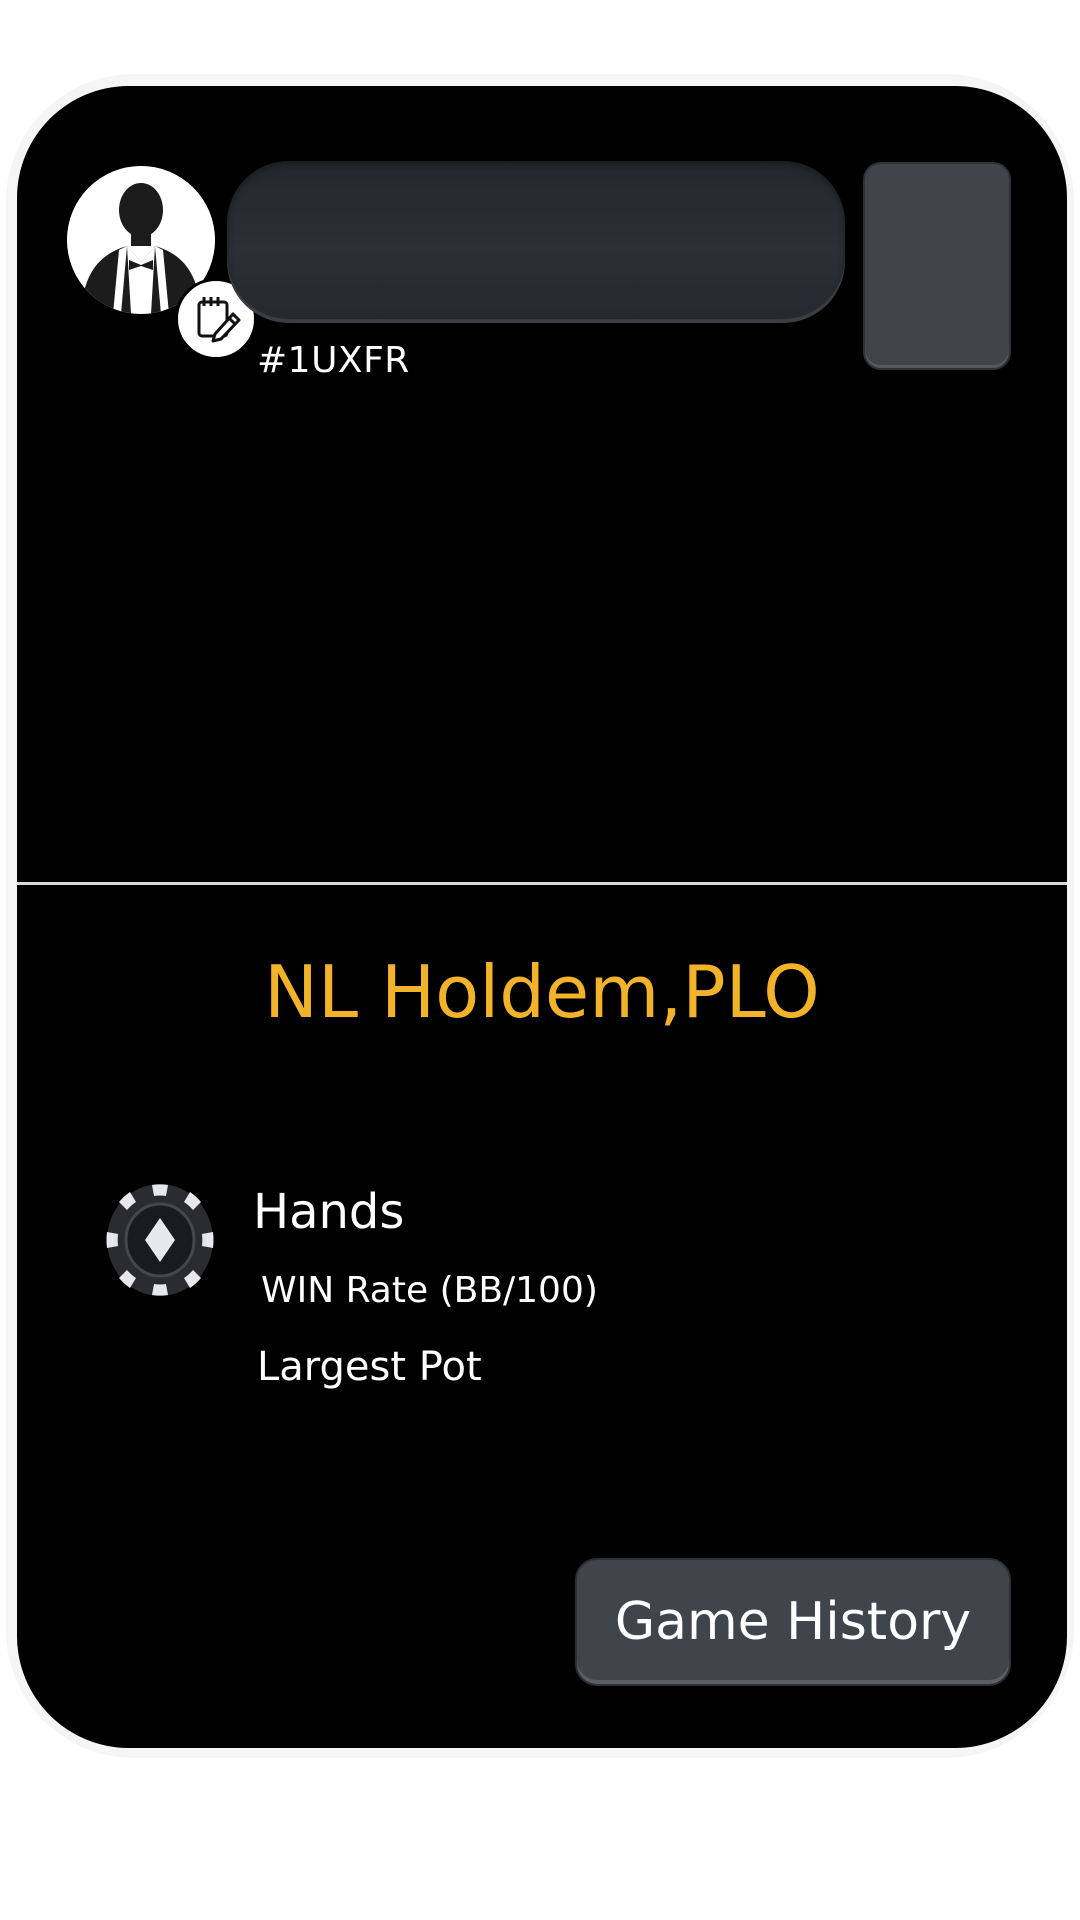  I want to click on game-types-title: NL Holdem,PLO, so click(542, 992).